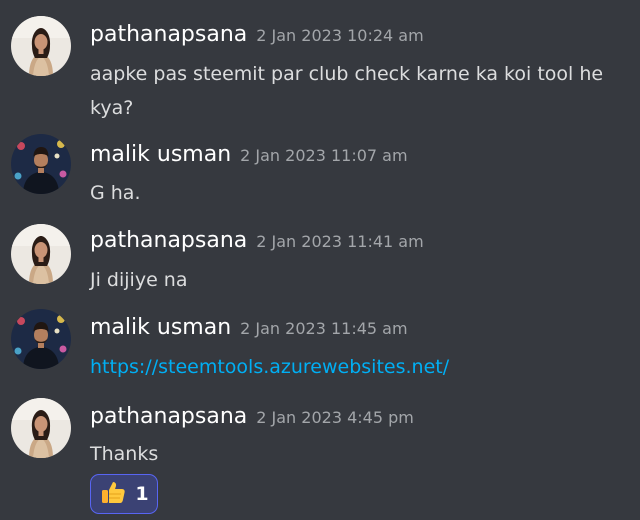 This screenshot has height=520, width=640. Describe the element at coordinates (112, 108) in the screenshot. I see `message-text-line: kya?` at that location.